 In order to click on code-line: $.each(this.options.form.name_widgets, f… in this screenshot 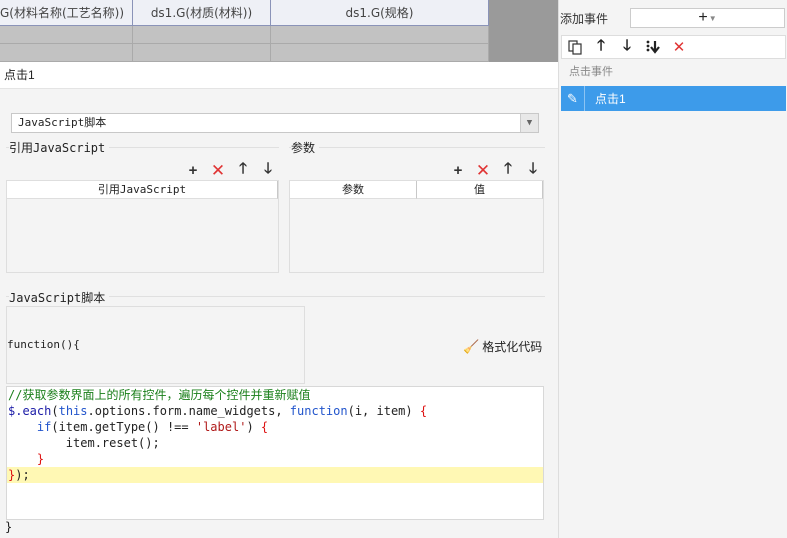, I will do `click(218, 411)`.